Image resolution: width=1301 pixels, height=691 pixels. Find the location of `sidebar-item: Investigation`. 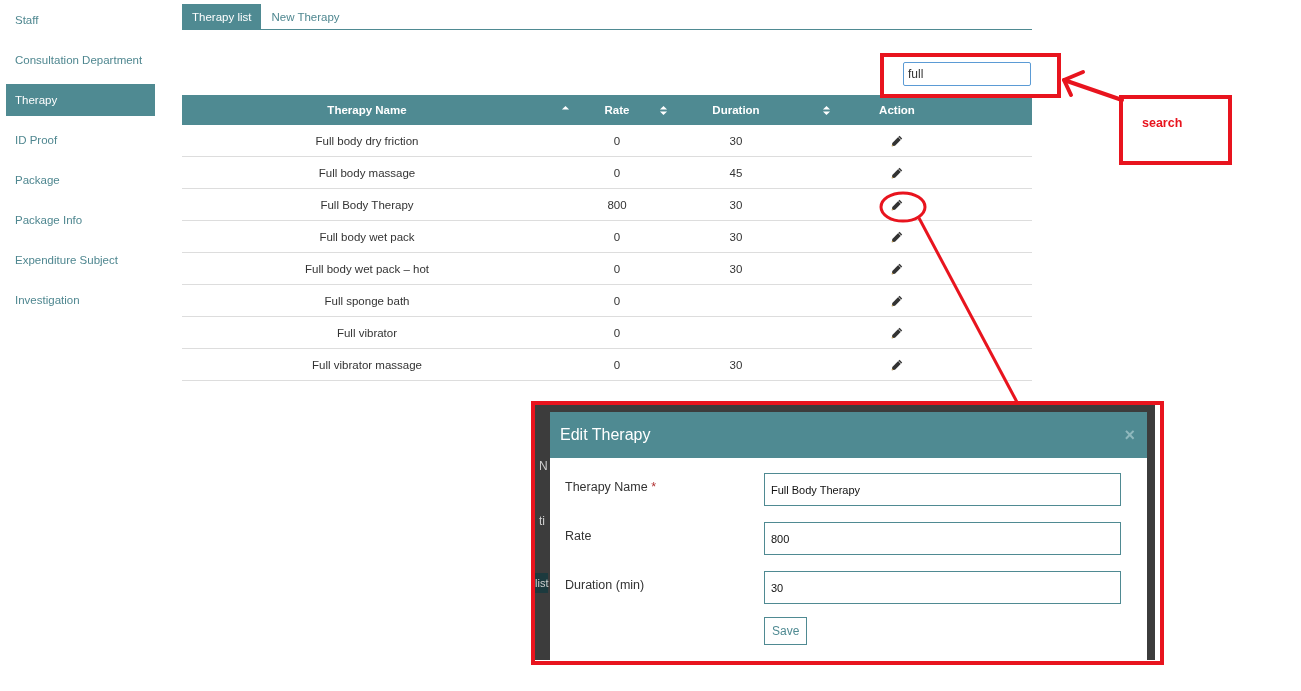

sidebar-item: Investigation is located at coordinates (80, 300).